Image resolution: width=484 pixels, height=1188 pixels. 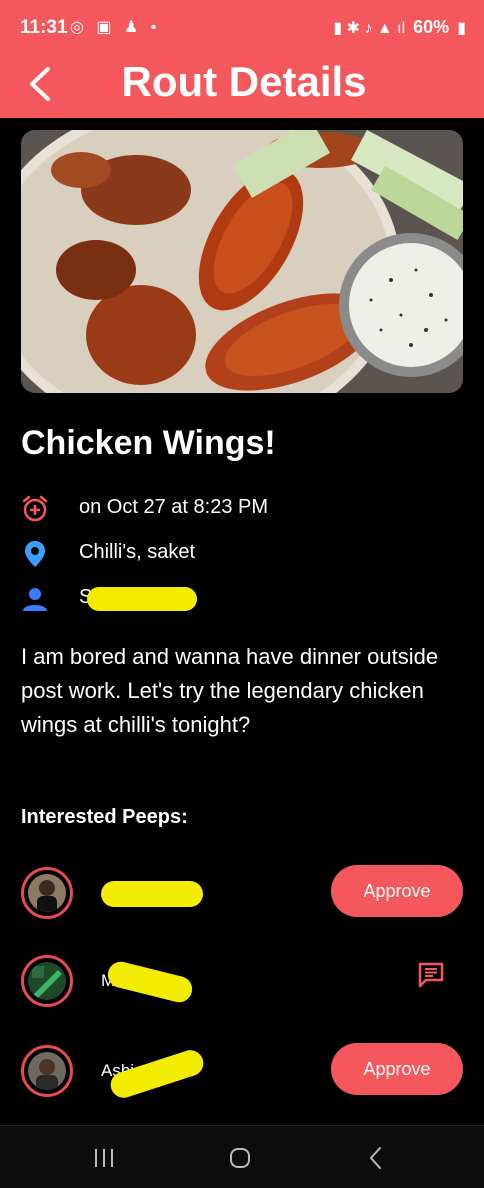 I want to click on person-icon, so click(x=35, y=599).